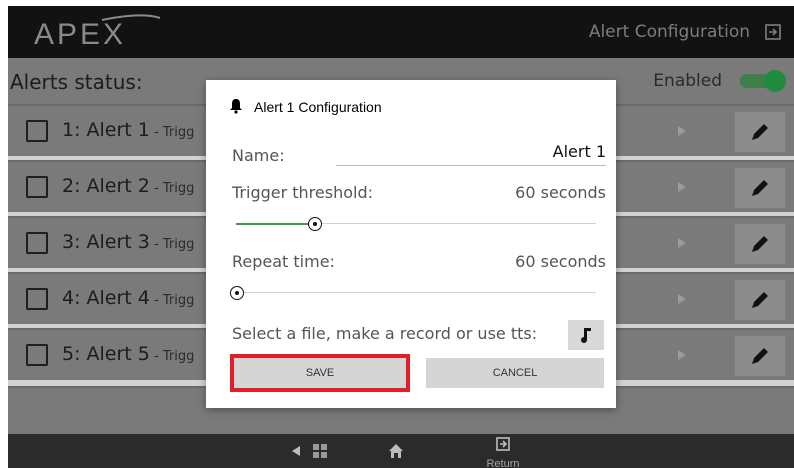  Describe the element at coordinates (303, 192) in the screenshot. I see `trigger-threshold-label: Trigger threshold:` at that location.